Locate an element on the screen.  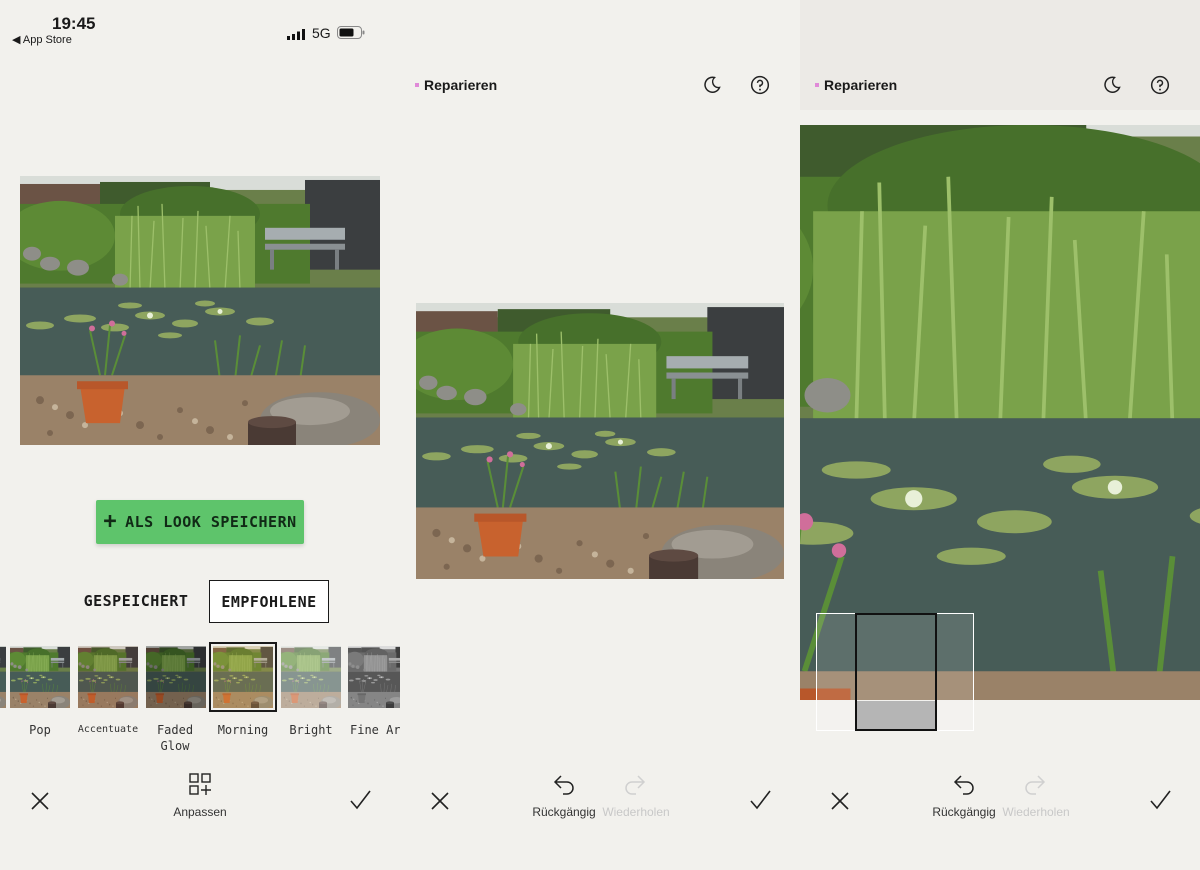
photo-preview is located at coordinates (200, 310).